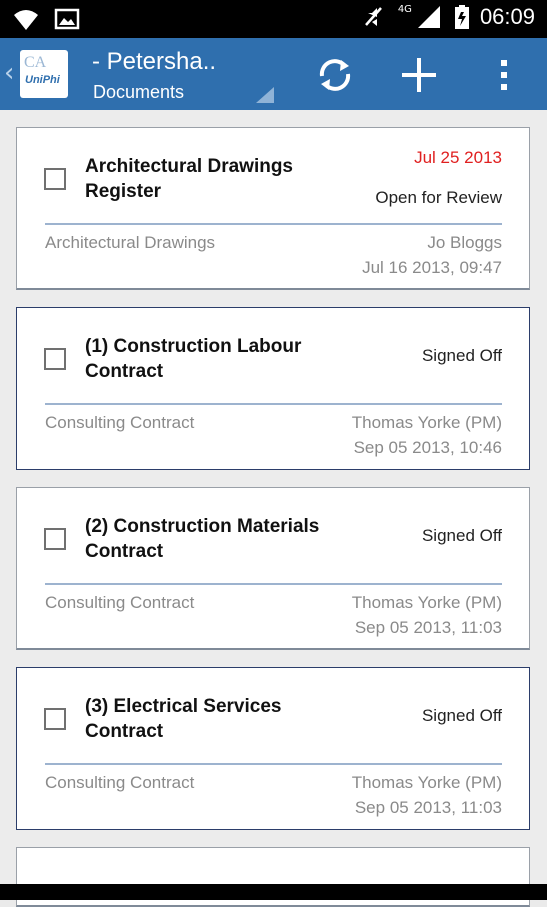 The image size is (547, 907). Describe the element at coordinates (138, 92) in the screenshot. I see `section-dropdown: Documents` at that location.